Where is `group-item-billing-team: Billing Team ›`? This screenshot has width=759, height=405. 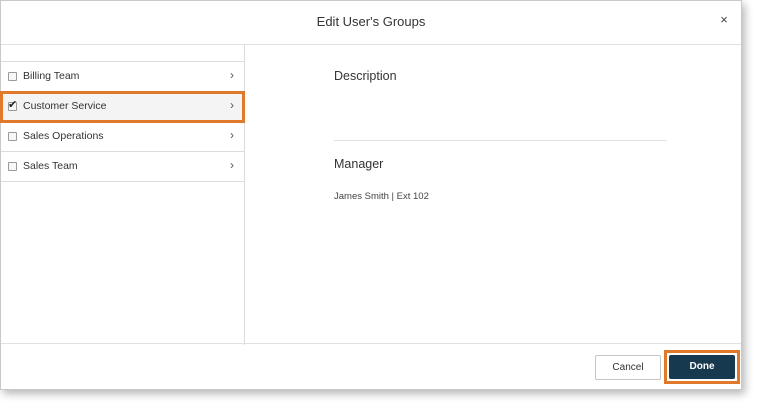 group-item-billing-team: Billing Team › is located at coordinates (122, 77).